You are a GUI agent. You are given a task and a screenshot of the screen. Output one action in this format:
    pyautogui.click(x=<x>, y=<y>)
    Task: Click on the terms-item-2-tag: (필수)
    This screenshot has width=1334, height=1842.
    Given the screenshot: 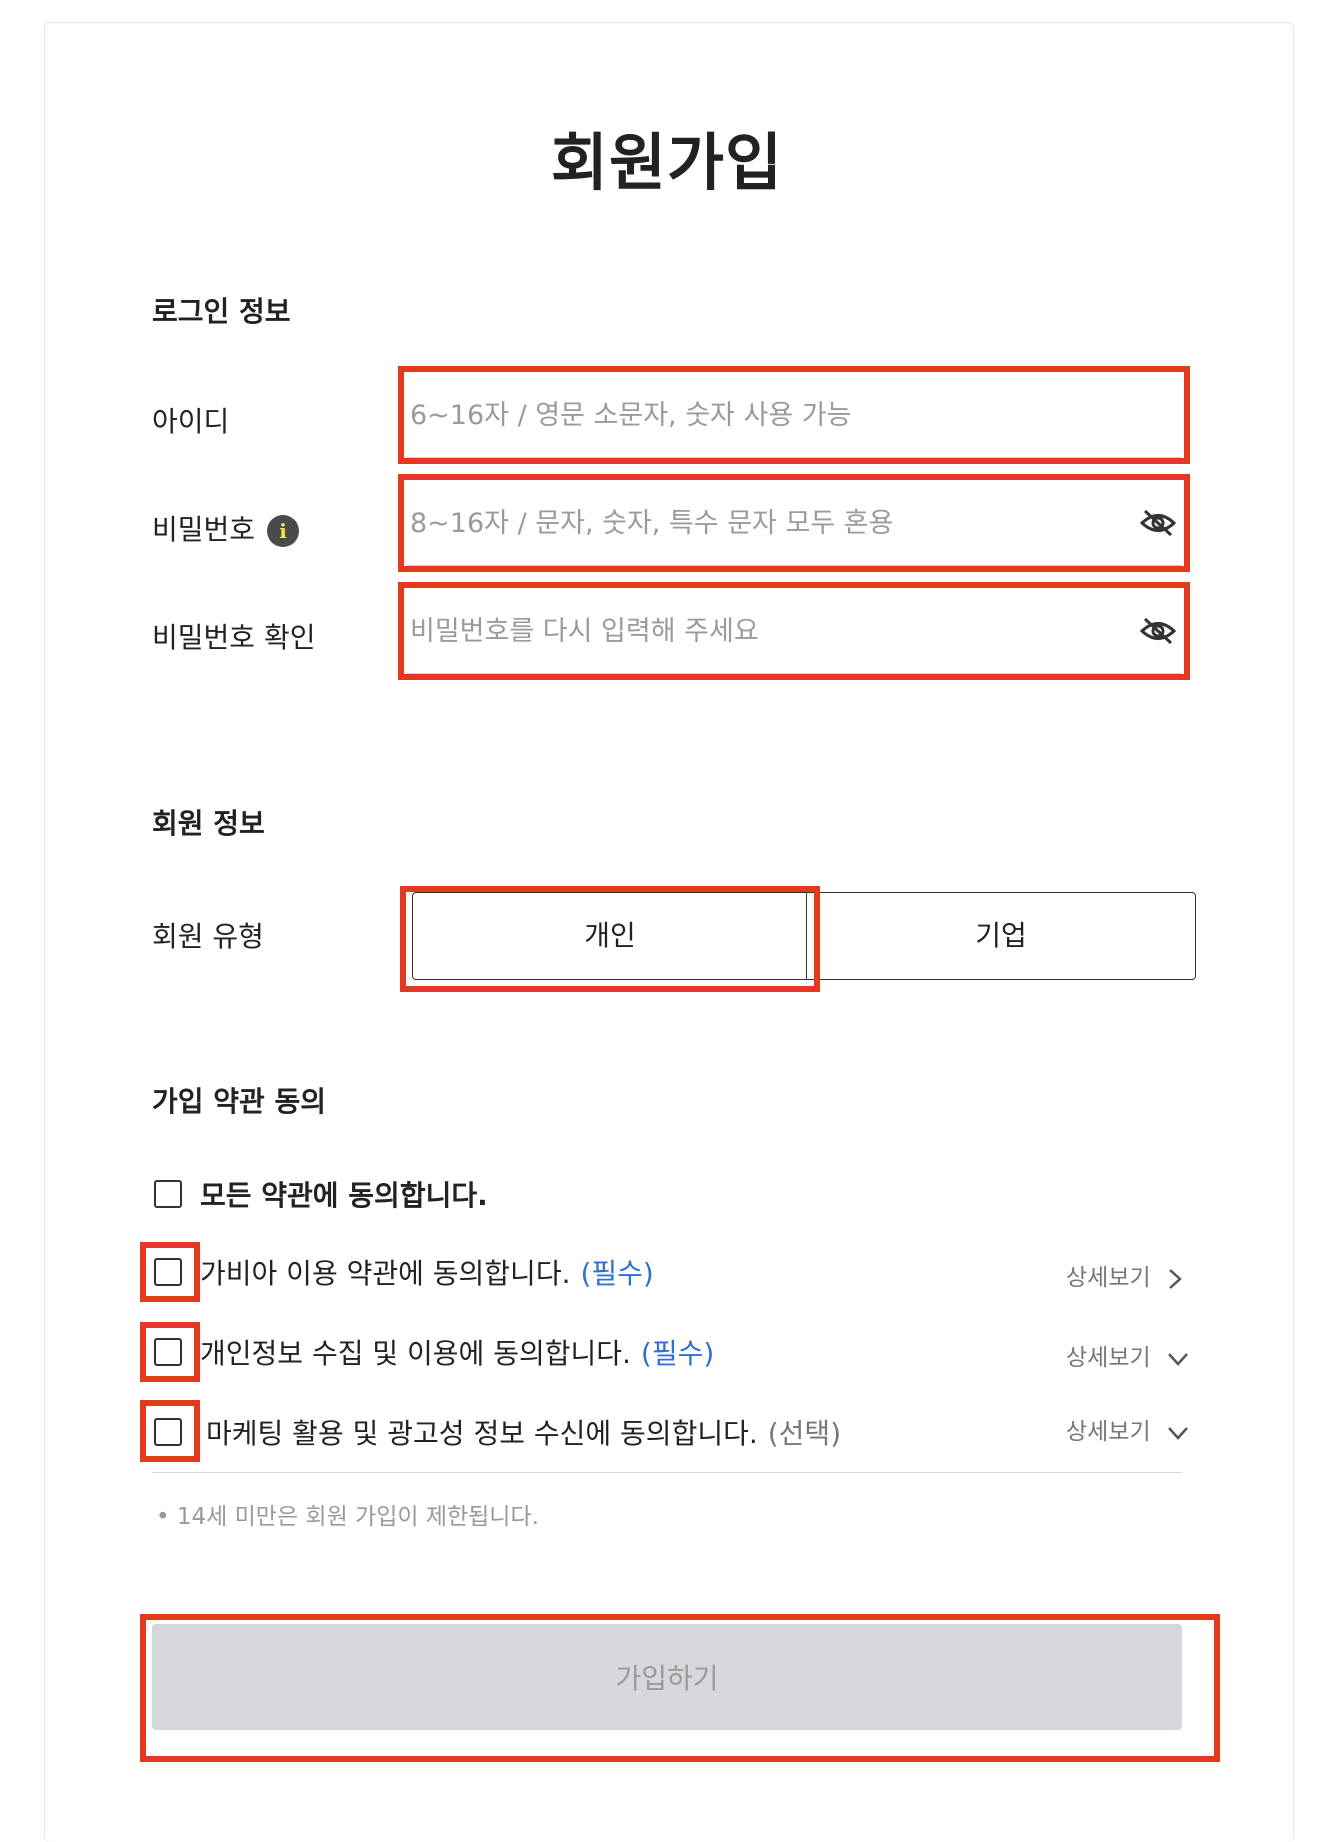 What is the action you would take?
    pyautogui.click(x=677, y=1353)
    